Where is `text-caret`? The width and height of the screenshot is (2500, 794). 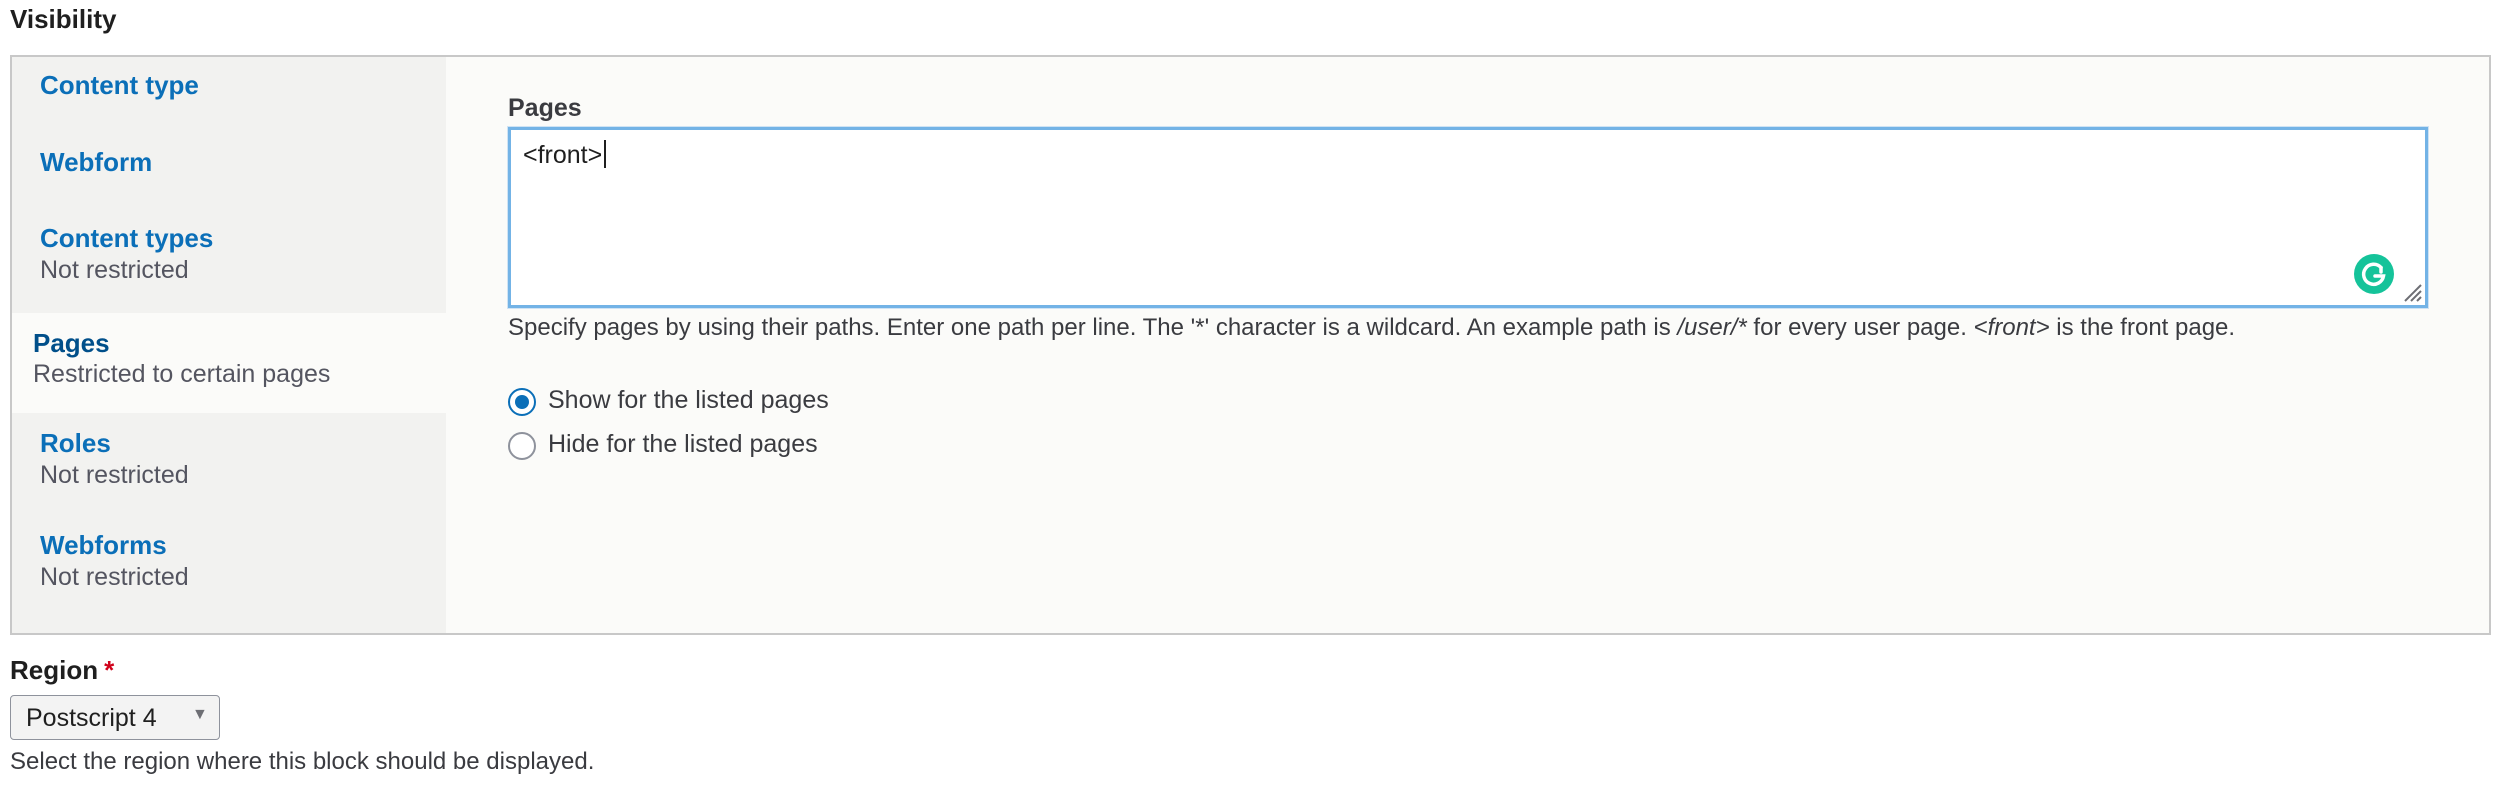
text-caret is located at coordinates (605, 154).